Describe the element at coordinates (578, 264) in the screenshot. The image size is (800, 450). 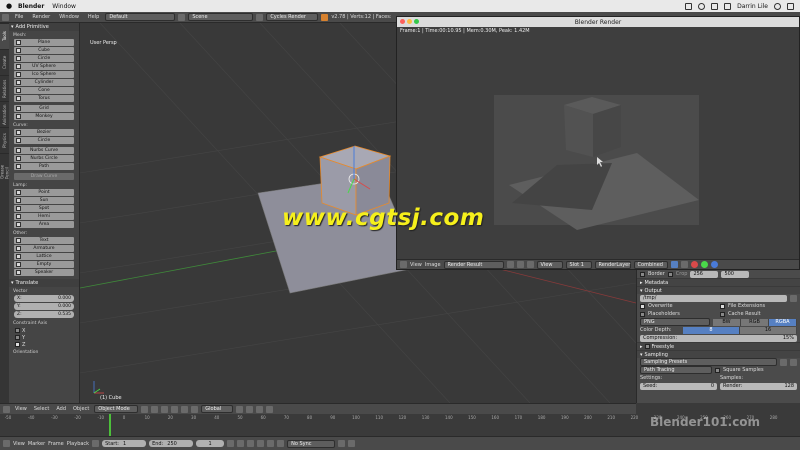
I see `slot-dropdown: Slot 1` at that location.